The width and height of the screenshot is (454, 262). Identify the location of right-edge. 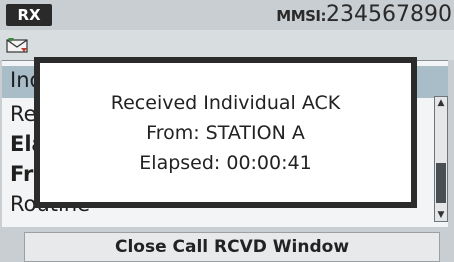
(451, 144).